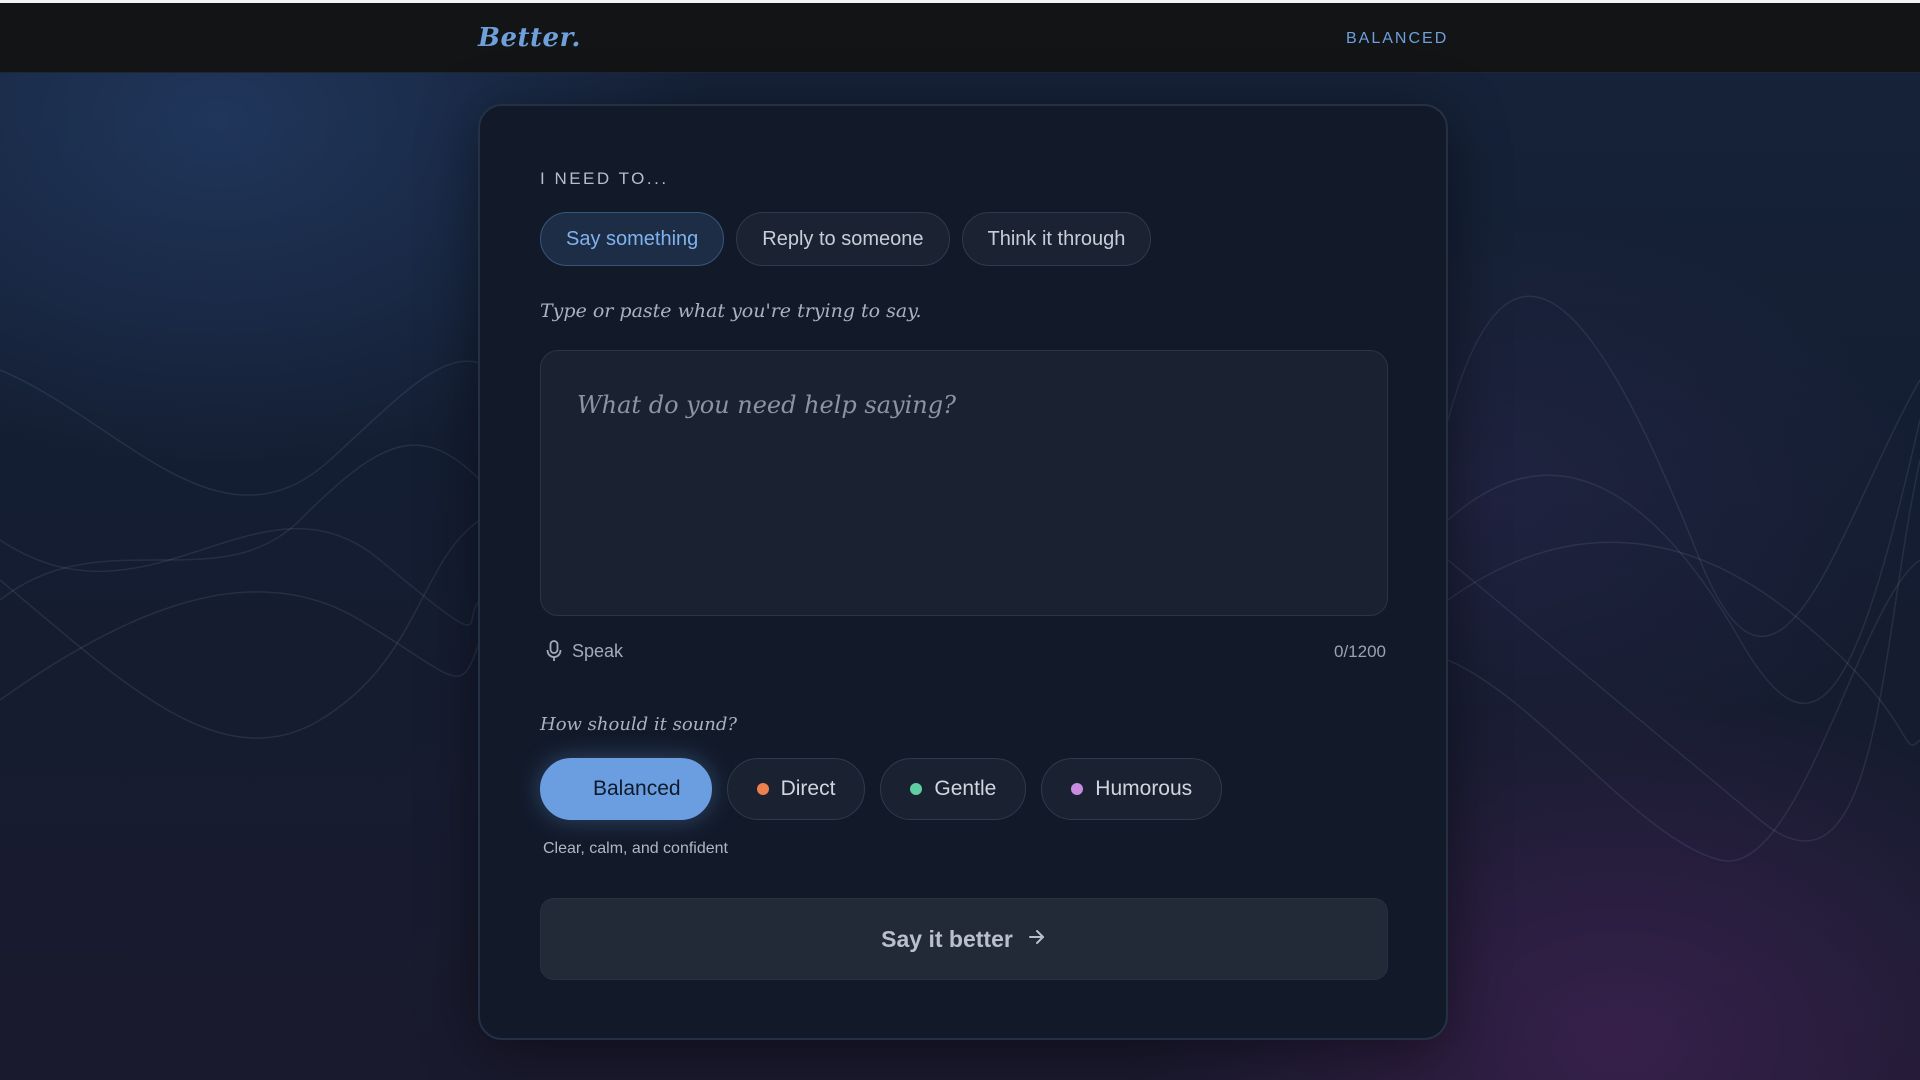  I want to click on say-it-better-button: Say it better, so click(964, 939).